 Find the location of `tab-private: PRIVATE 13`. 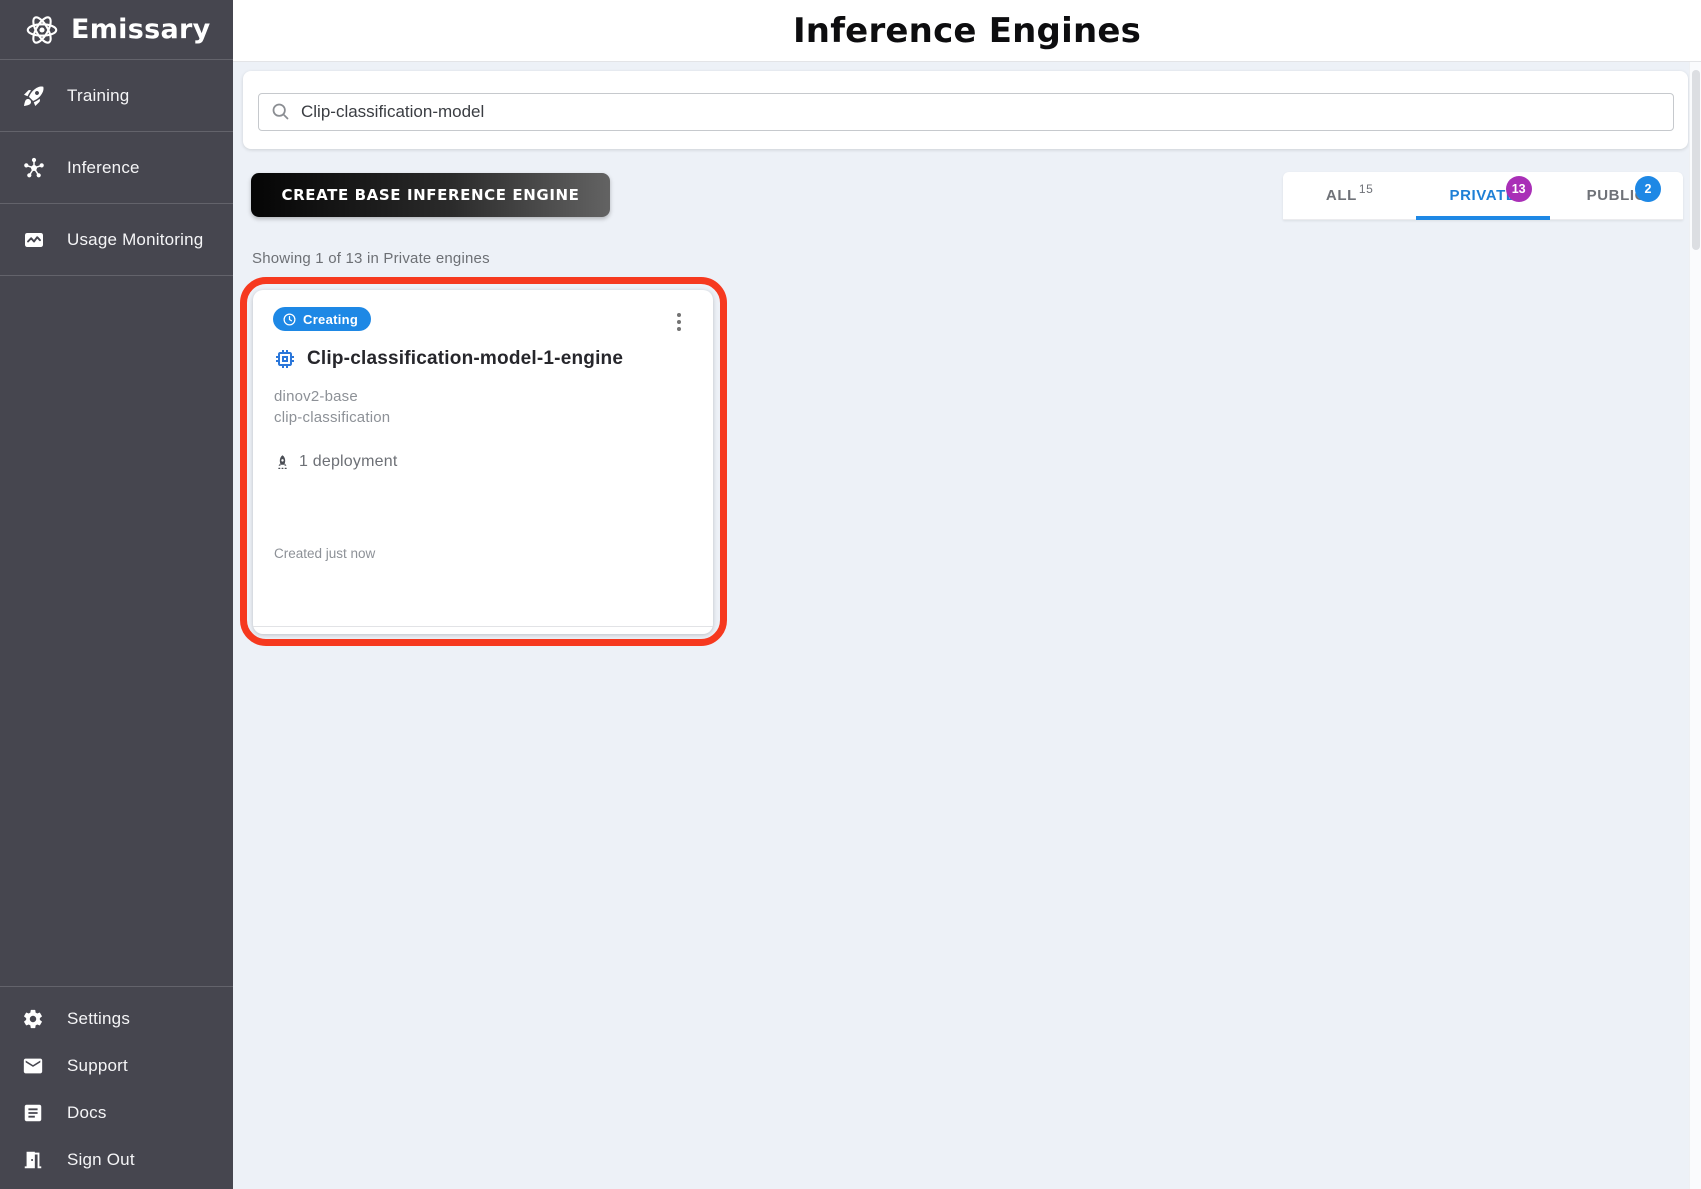

tab-private: PRIVATE 13 is located at coordinates (1483, 196).